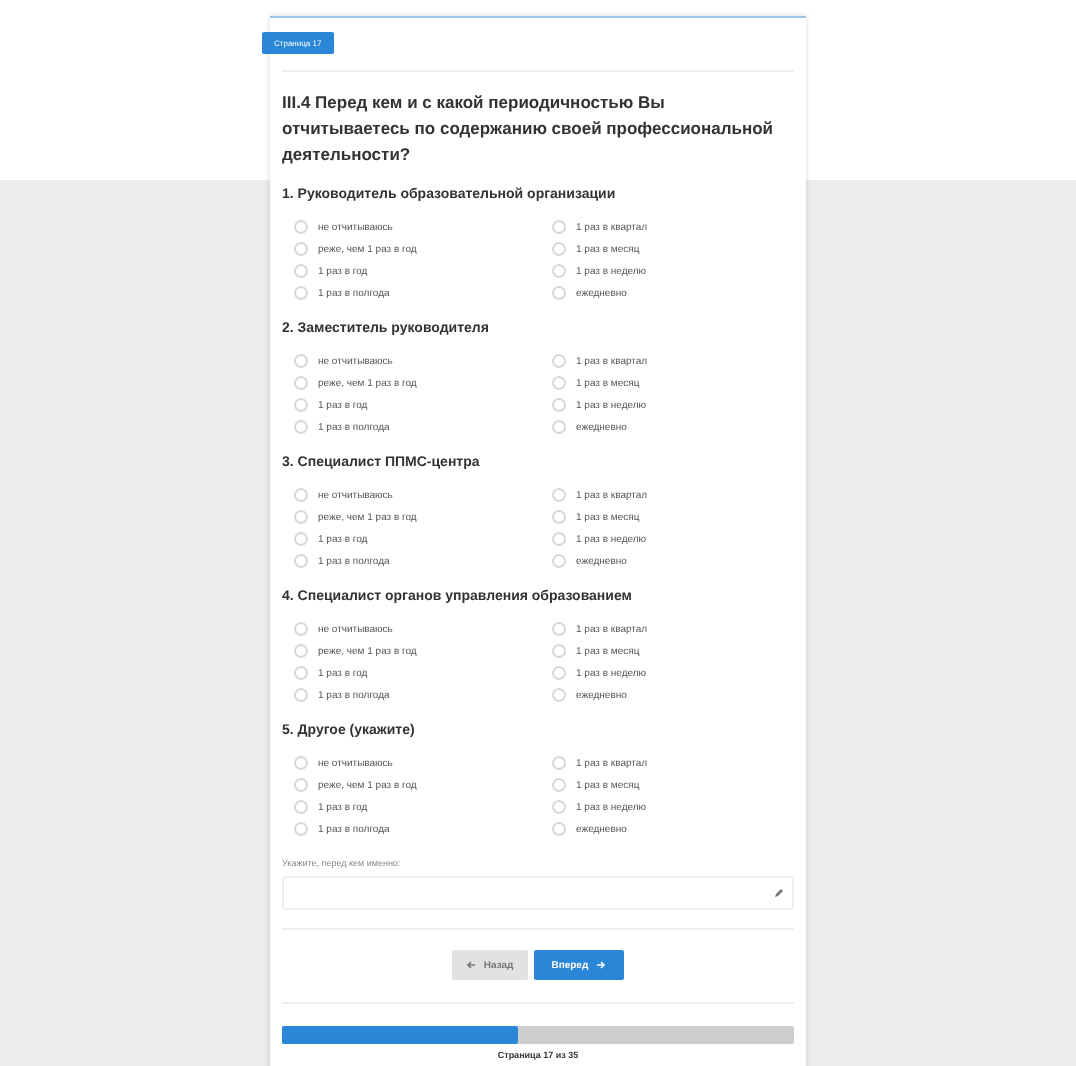 The height and width of the screenshot is (1066, 1076). Describe the element at coordinates (779, 893) in the screenshot. I see `pencil-icon` at that location.